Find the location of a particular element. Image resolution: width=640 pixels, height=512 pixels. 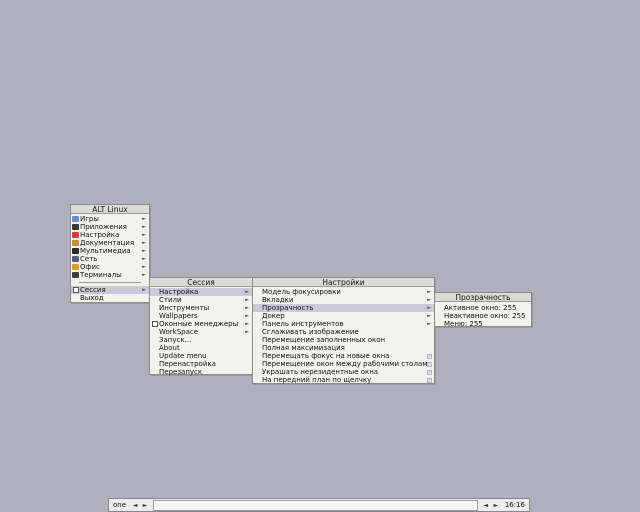

config-menu-title: Настройки is located at coordinates (343, 282).